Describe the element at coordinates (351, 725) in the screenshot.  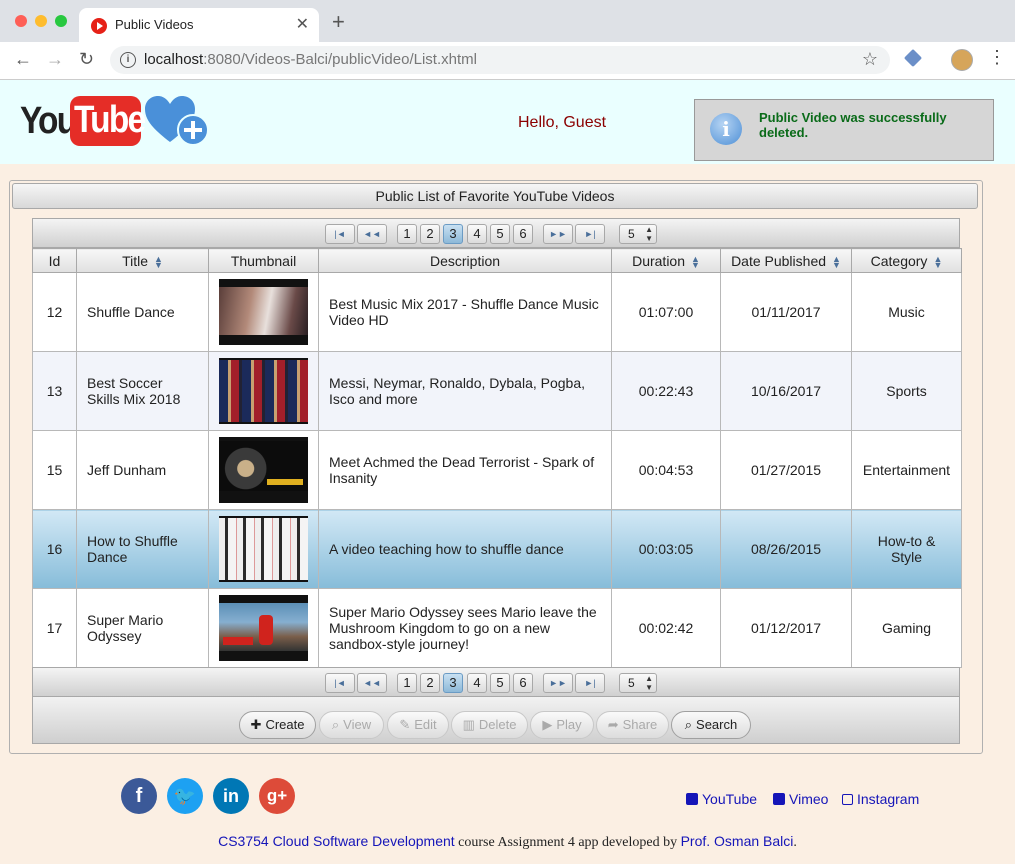
I see `view-button: ⌕ View` at that location.